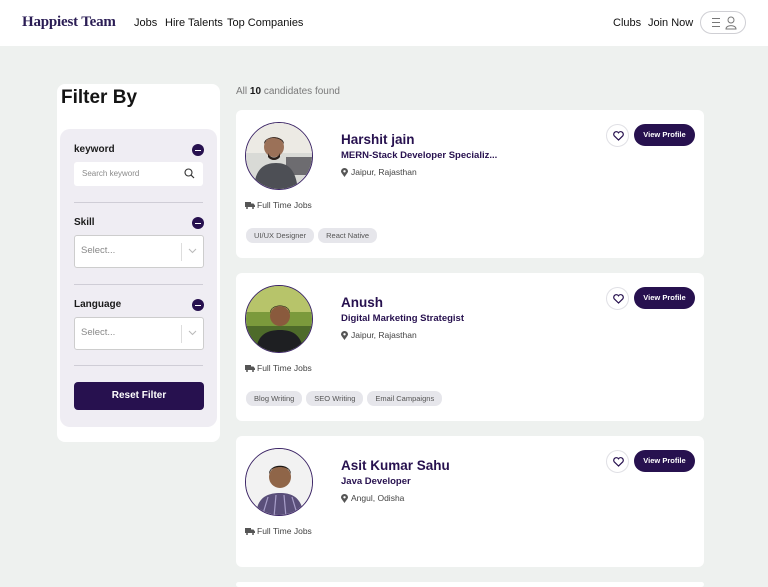  What do you see at coordinates (69, 22) in the screenshot?
I see `site-logo: Happiest Team` at bounding box center [69, 22].